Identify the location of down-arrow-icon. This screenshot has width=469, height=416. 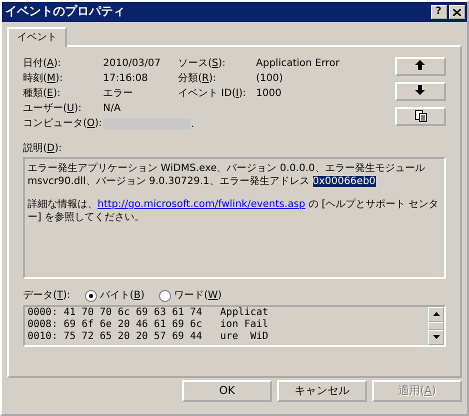
(420, 91).